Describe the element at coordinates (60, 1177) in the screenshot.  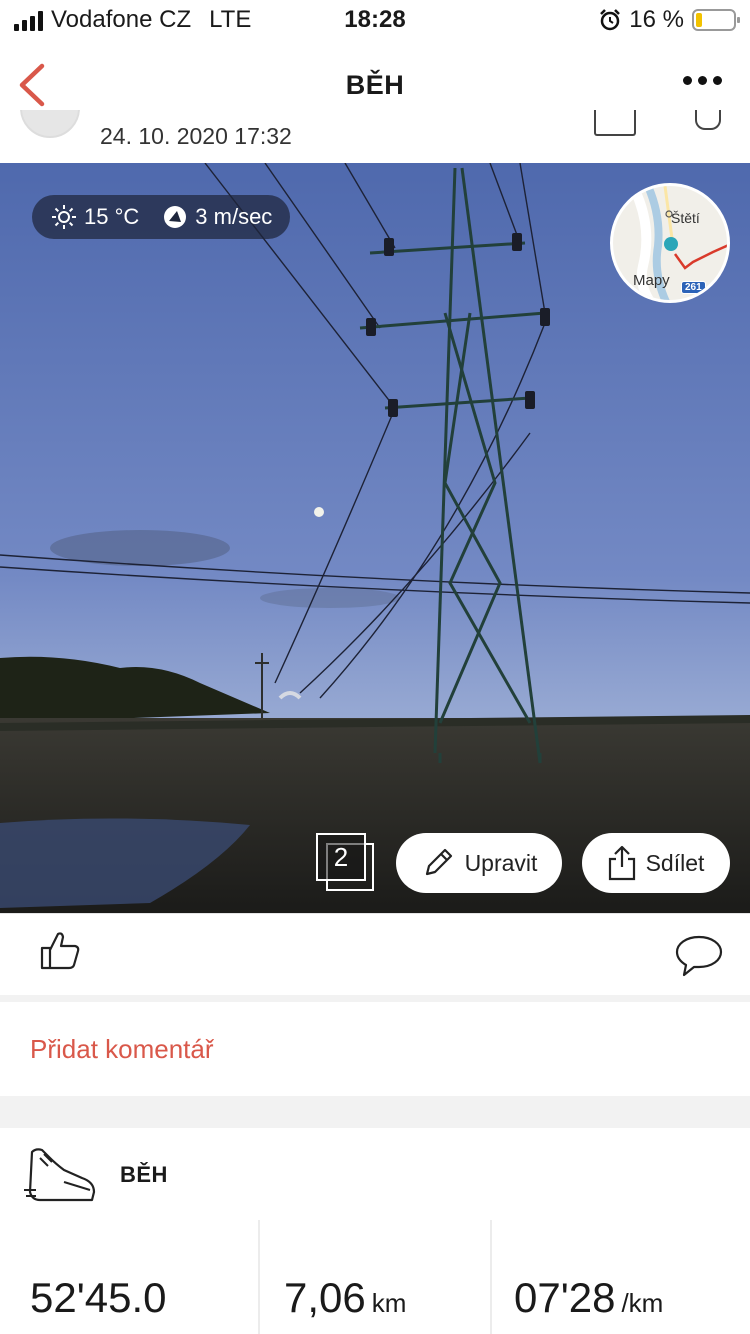
I see `running-shoe-icon` at that location.